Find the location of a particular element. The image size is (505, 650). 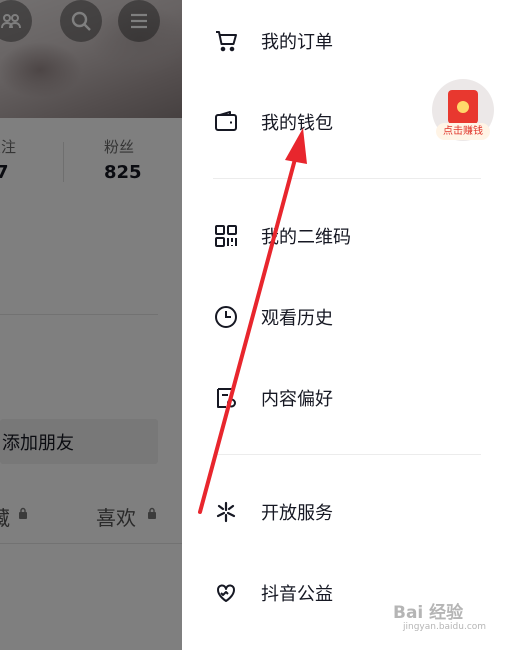

watermark-url: jingyan.baidu.com is located at coordinates (445, 627).